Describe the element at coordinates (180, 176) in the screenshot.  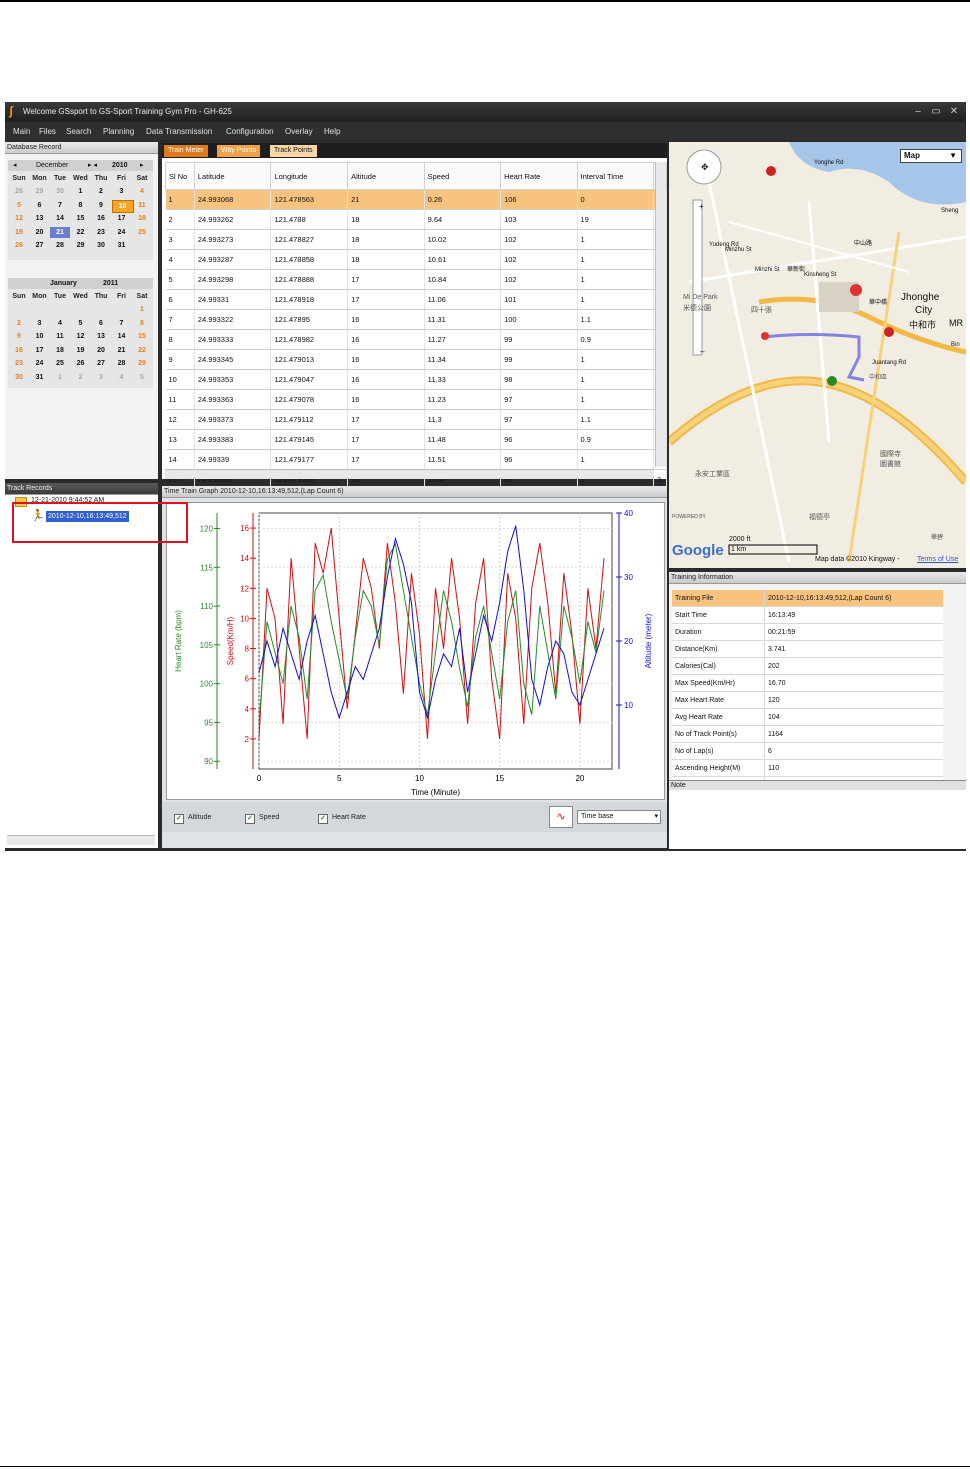
I see `col-sl-no: Sl No` at that location.